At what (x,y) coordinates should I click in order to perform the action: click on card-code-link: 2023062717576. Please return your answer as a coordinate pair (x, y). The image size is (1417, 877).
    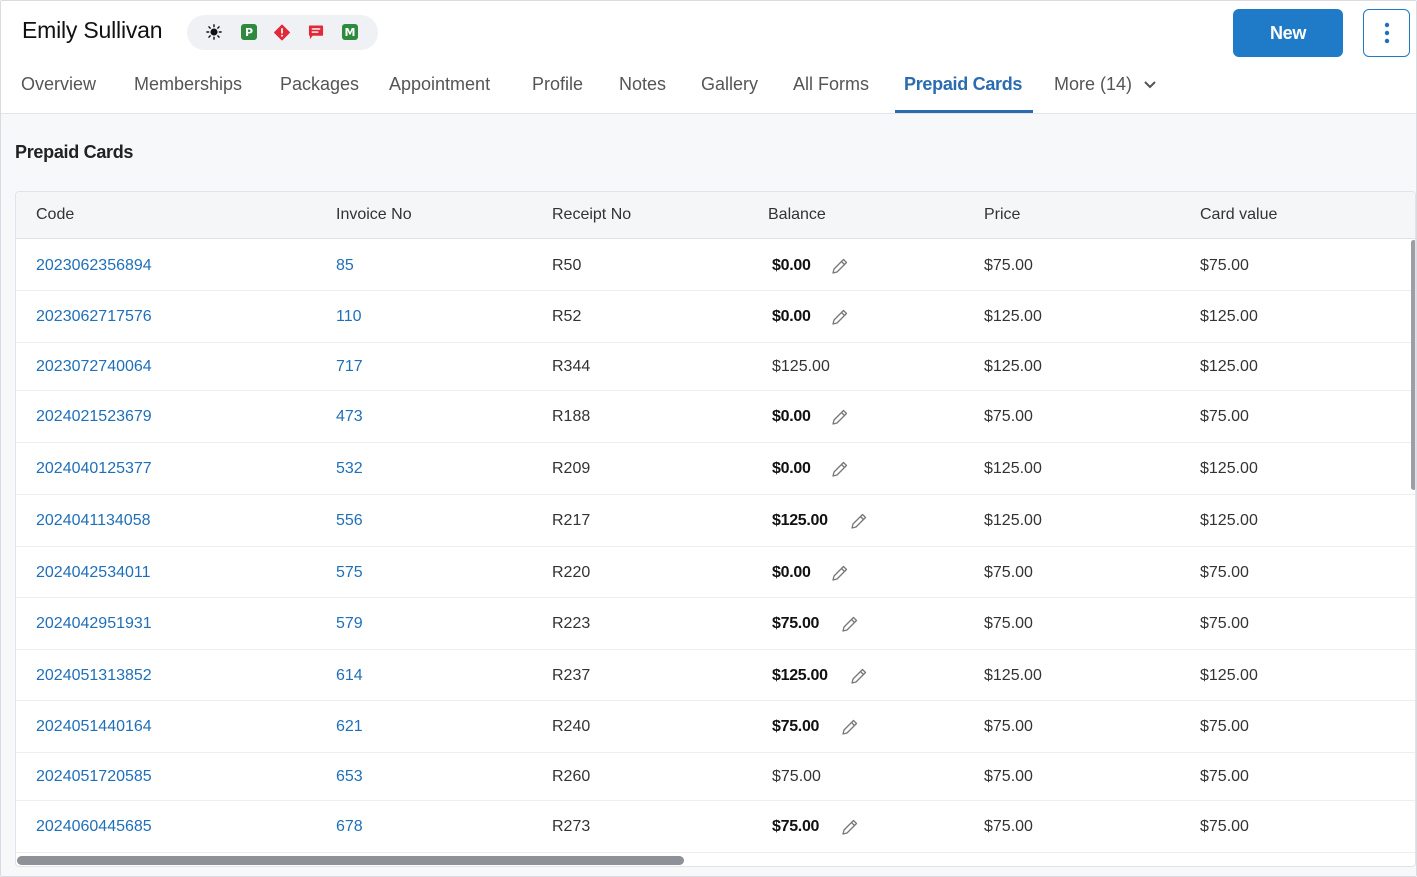
    Looking at the image, I should click on (94, 317).